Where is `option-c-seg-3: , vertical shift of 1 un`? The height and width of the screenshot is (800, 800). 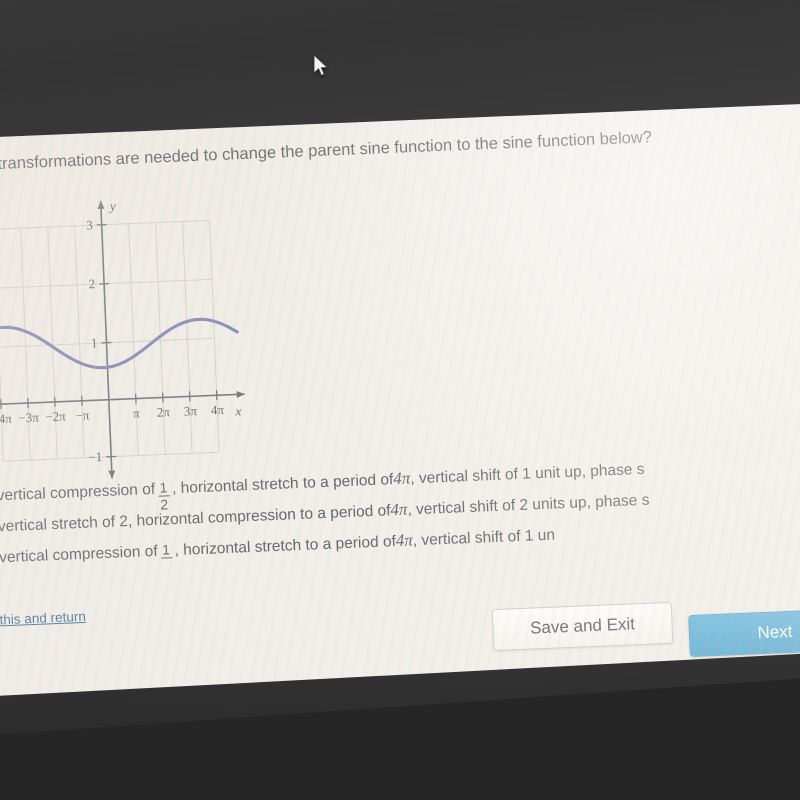 option-c-seg-3: , vertical shift of 1 un is located at coordinates (484, 538).